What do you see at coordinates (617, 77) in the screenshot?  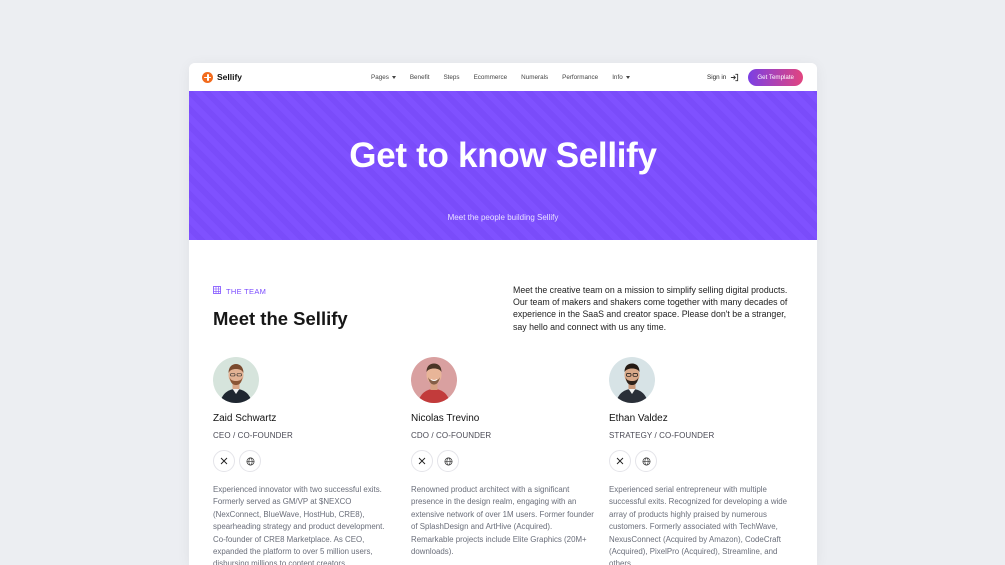 I see `nav-item-label: Info` at bounding box center [617, 77].